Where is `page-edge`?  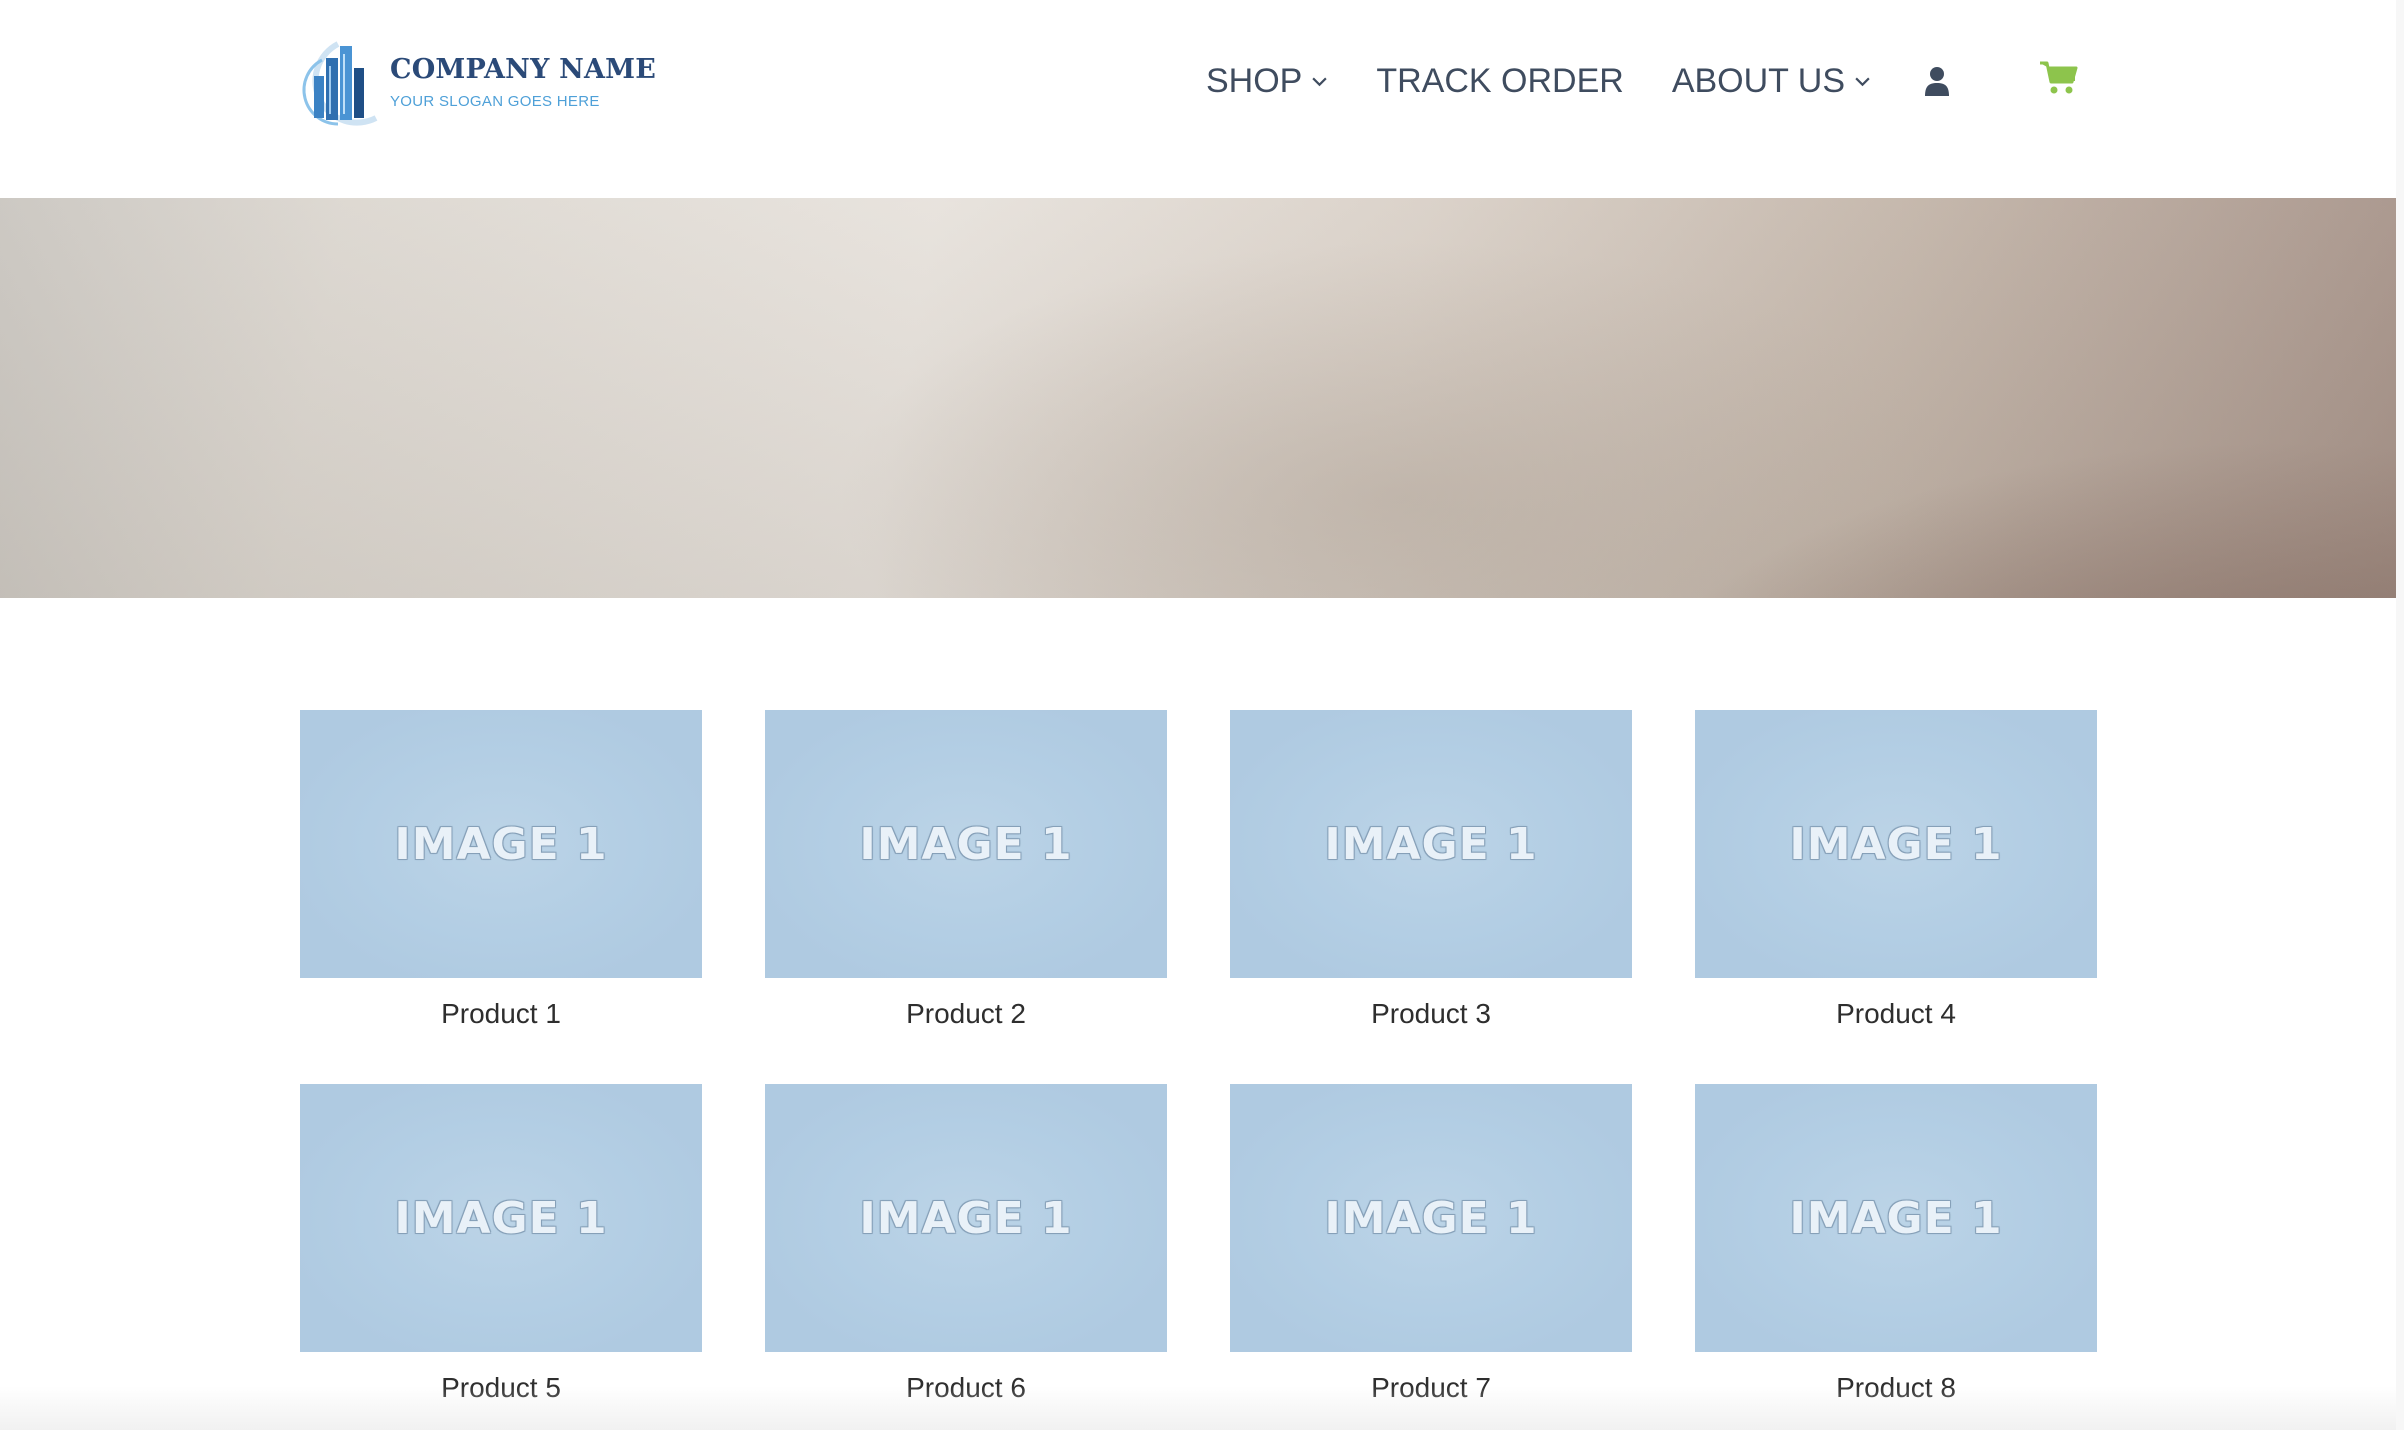
page-edge is located at coordinates (2400, 715).